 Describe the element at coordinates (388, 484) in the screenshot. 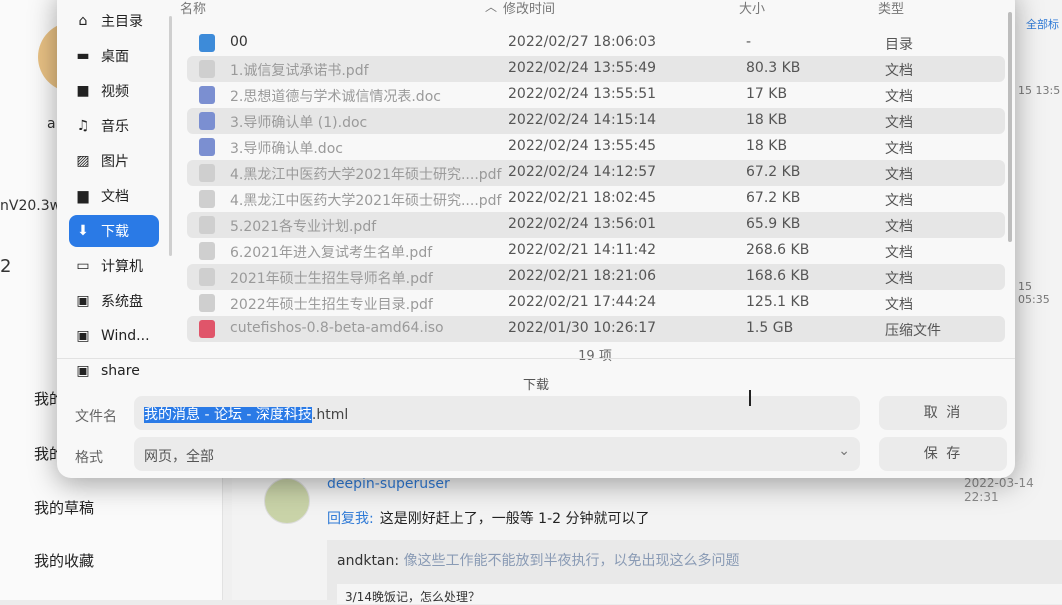

I see `reply-username: deepin-superuser` at that location.